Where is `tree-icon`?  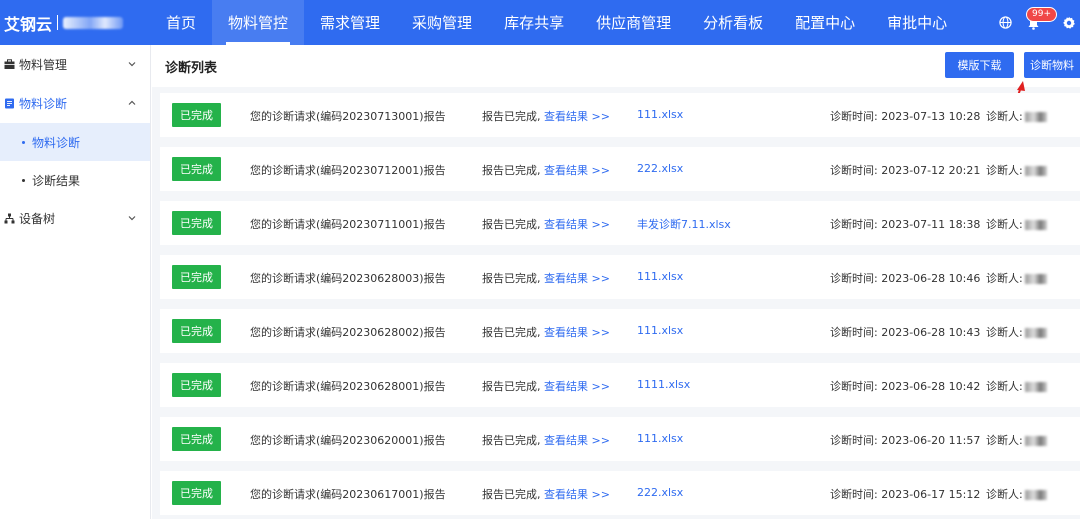
tree-icon is located at coordinates (9, 218).